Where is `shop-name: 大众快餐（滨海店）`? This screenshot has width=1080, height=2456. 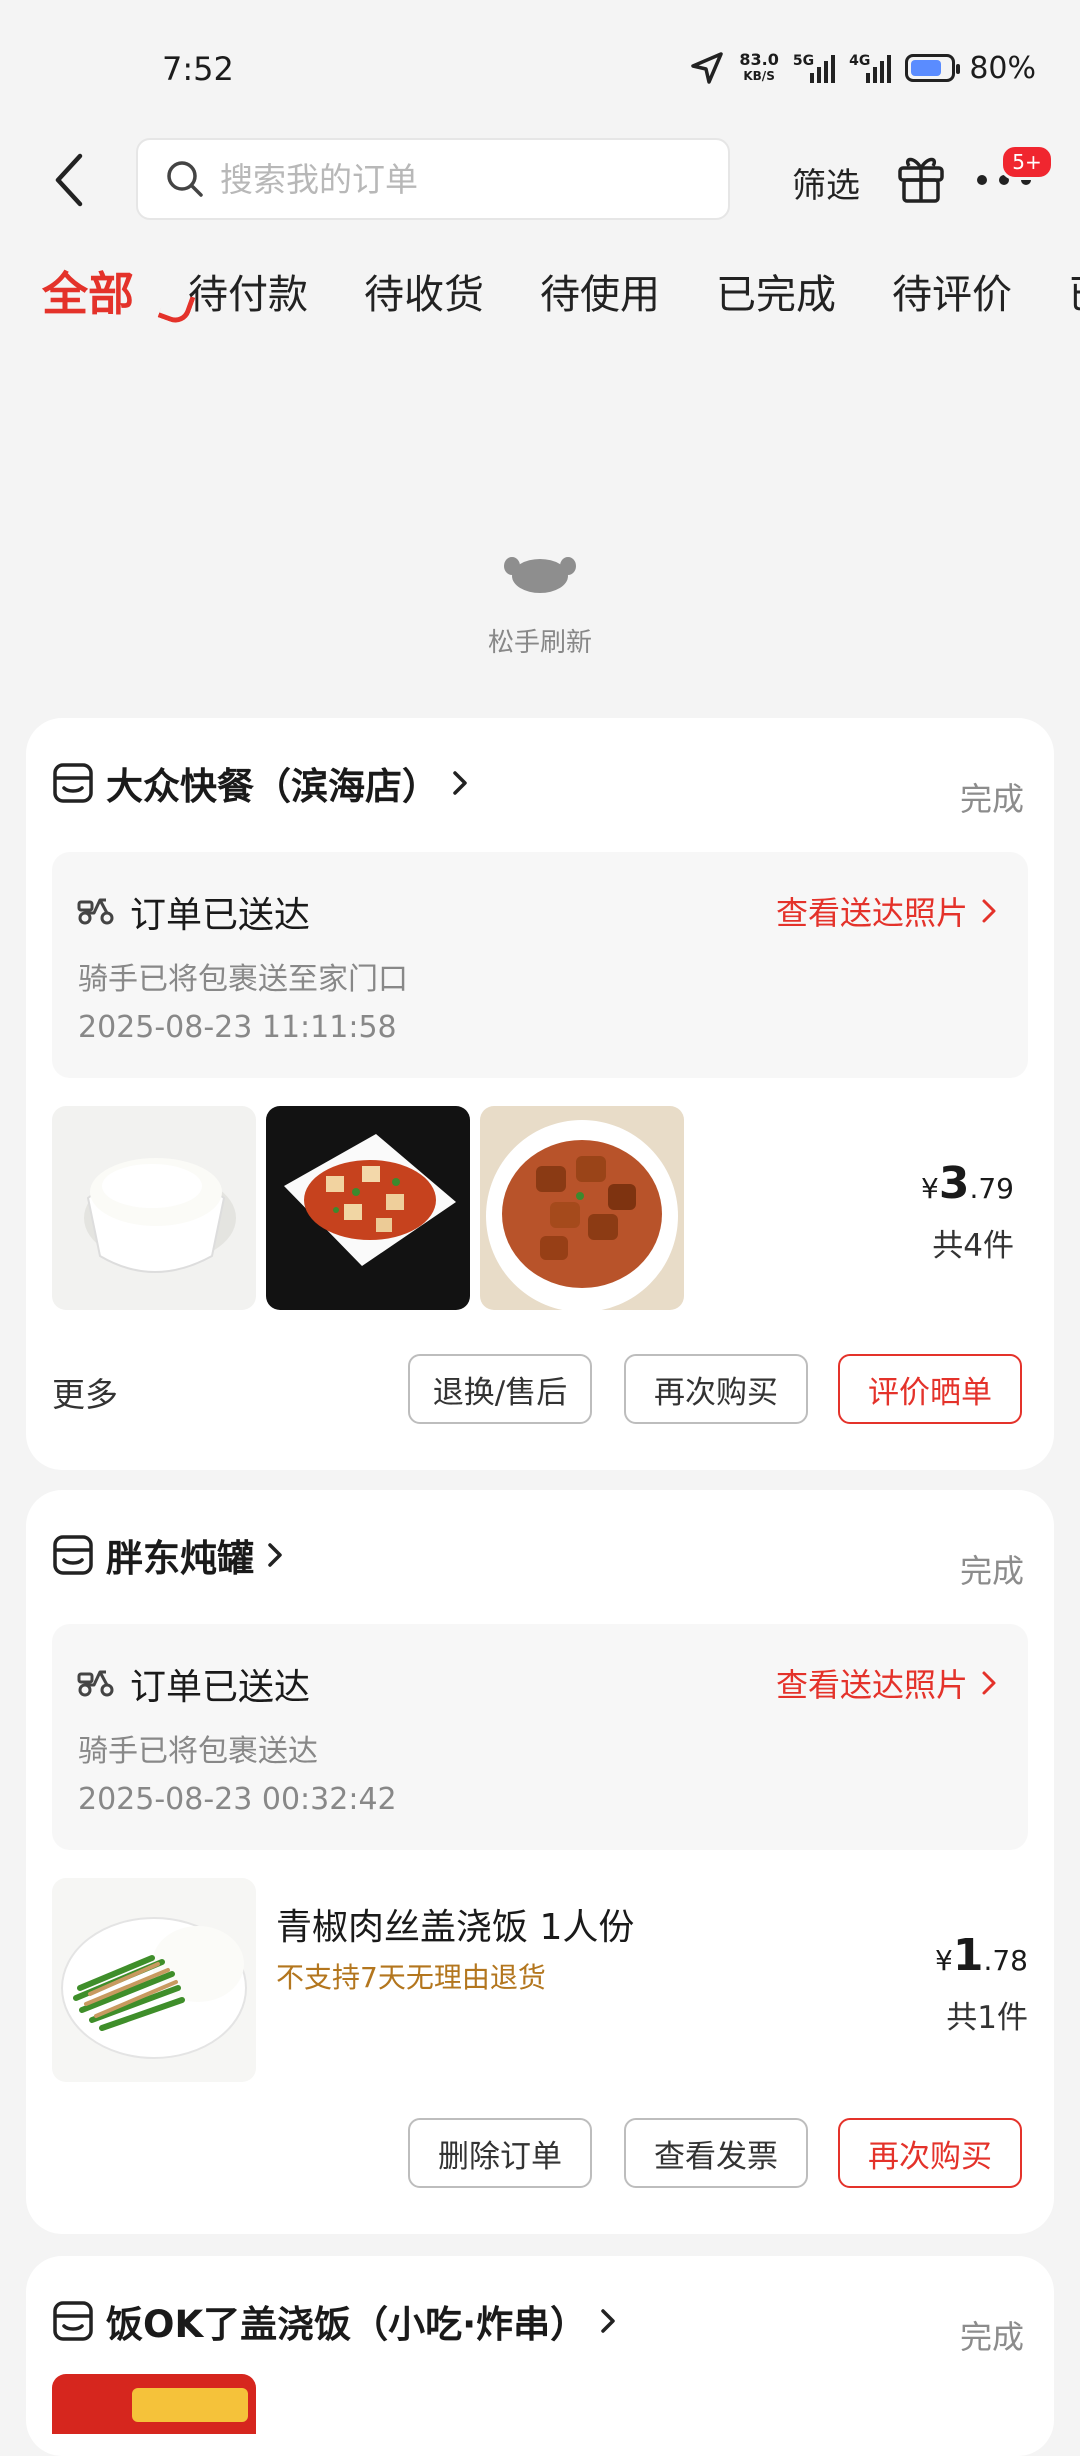
shop-name: 大众快餐（滨海店） is located at coordinates (272, 786).